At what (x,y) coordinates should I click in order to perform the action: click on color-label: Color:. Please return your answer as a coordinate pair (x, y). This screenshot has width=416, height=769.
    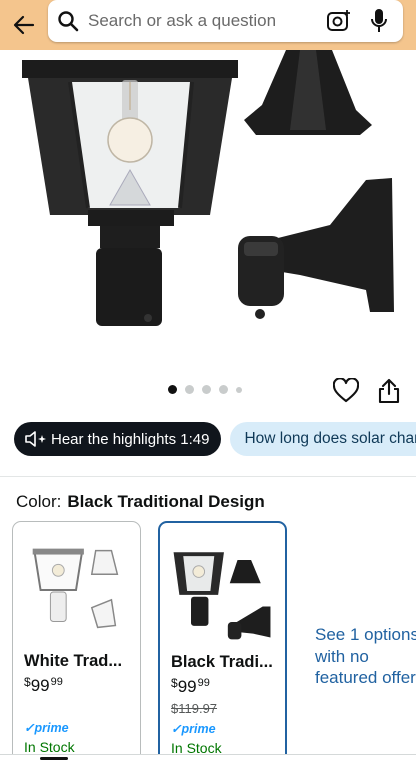
    Looking at the image, I should click on (39, 501).